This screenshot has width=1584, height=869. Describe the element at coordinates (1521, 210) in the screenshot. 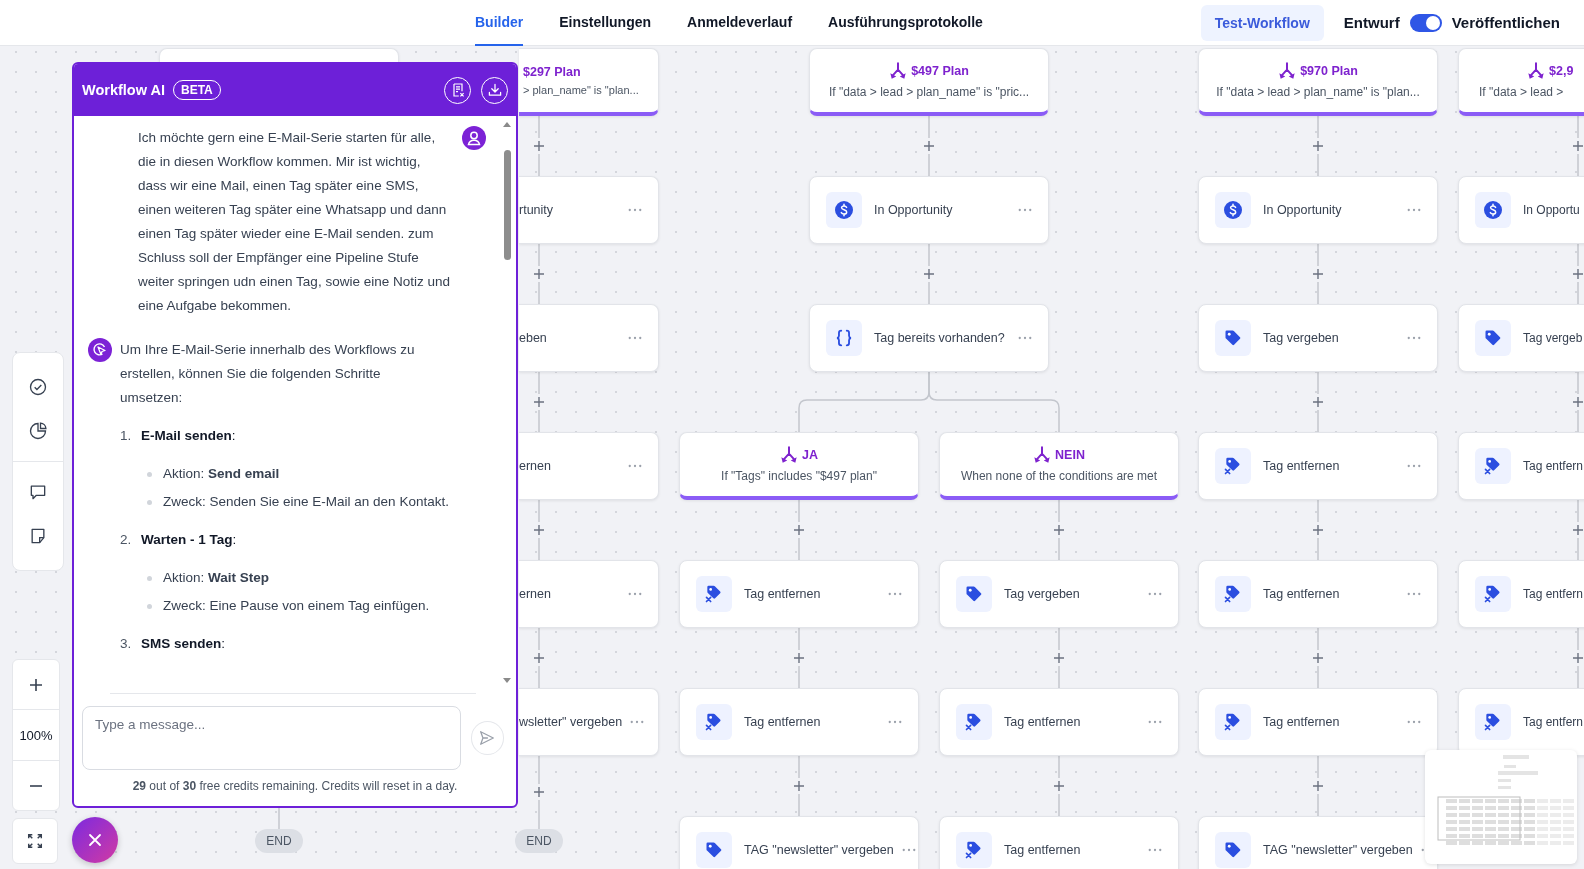

I see `step-card: In Opportu` at that location.